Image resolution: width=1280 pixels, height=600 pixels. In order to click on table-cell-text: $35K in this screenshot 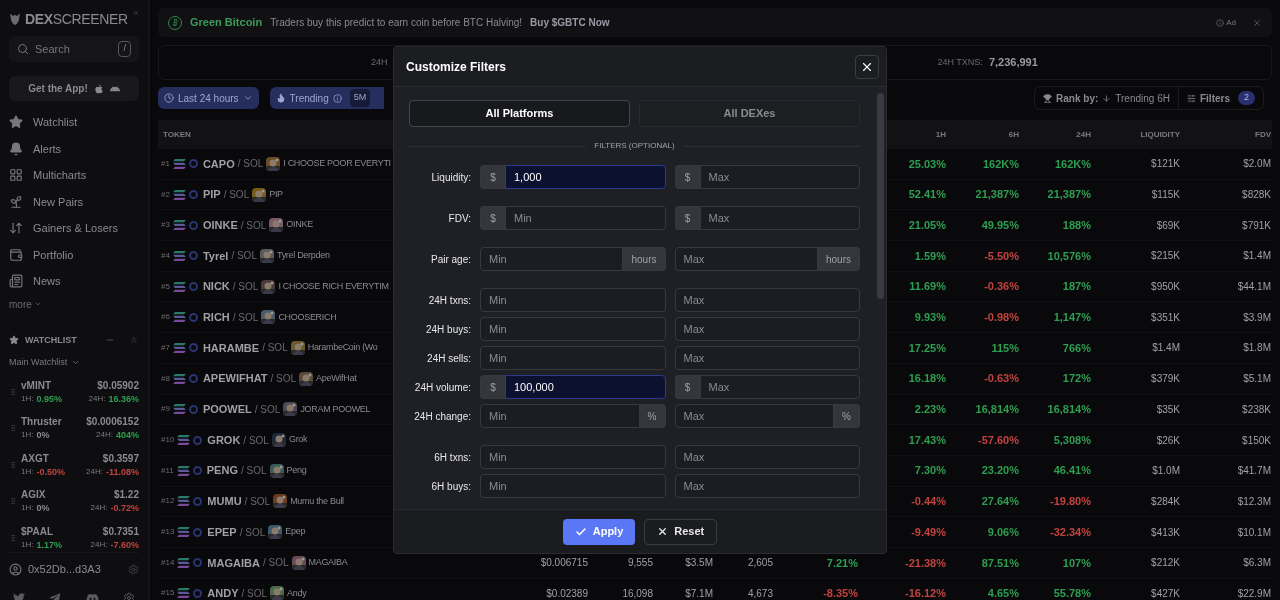, I will do `click(1168, 409)`.